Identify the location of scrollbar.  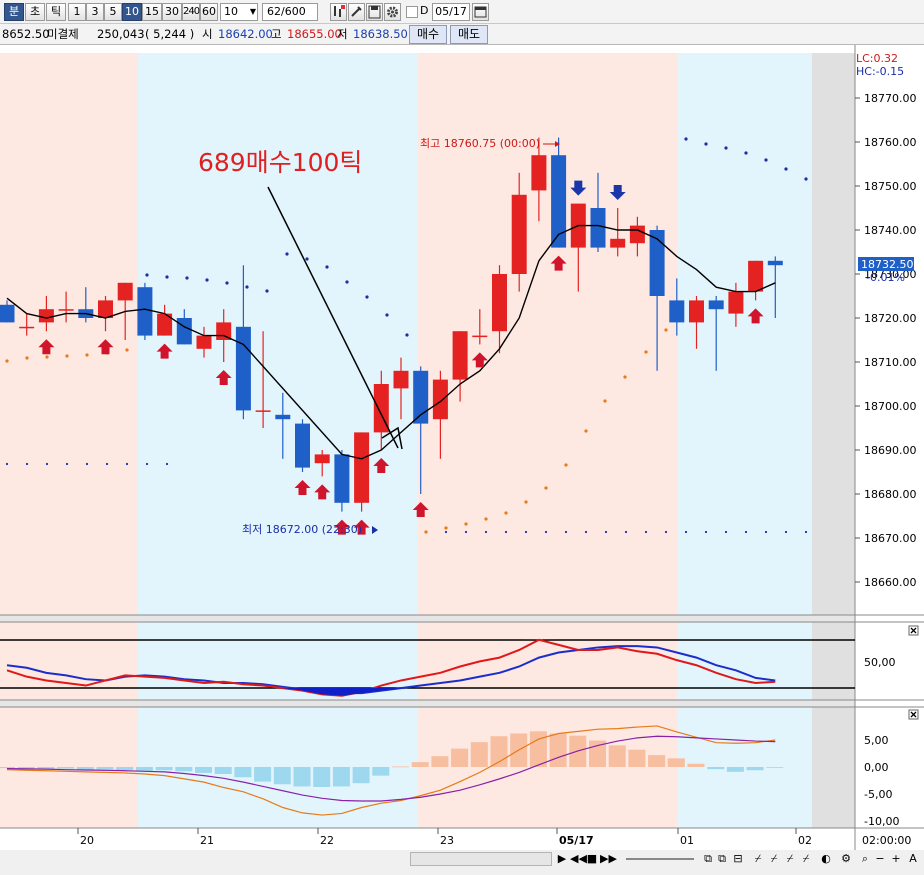
(481, 859).